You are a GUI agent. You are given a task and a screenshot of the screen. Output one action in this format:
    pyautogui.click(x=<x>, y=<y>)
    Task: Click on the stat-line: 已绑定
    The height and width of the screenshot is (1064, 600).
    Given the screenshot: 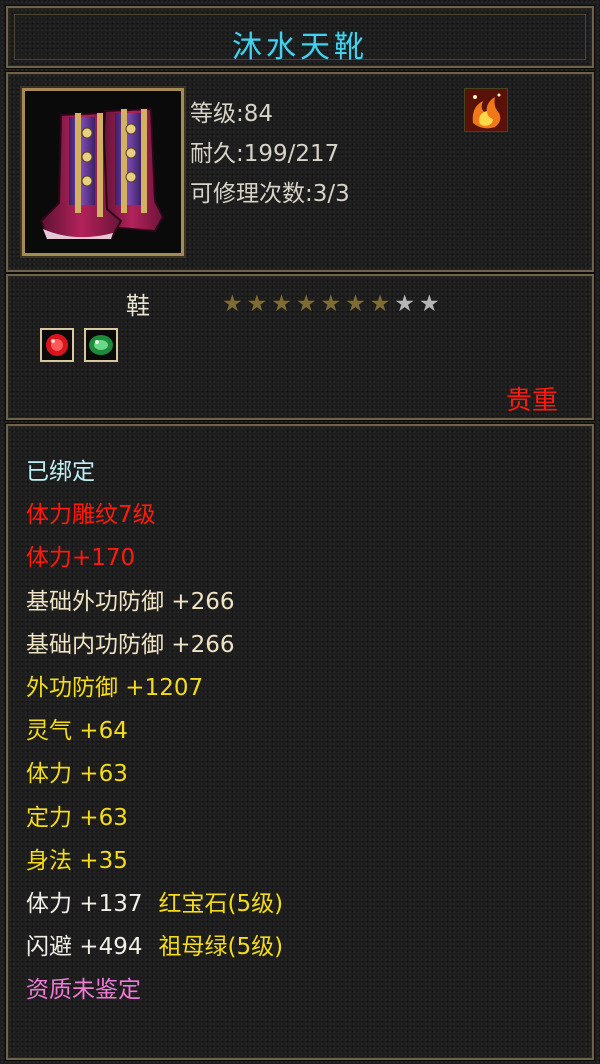 What is the action you would take?
    pyautogui.click(x=60, y=469)
    